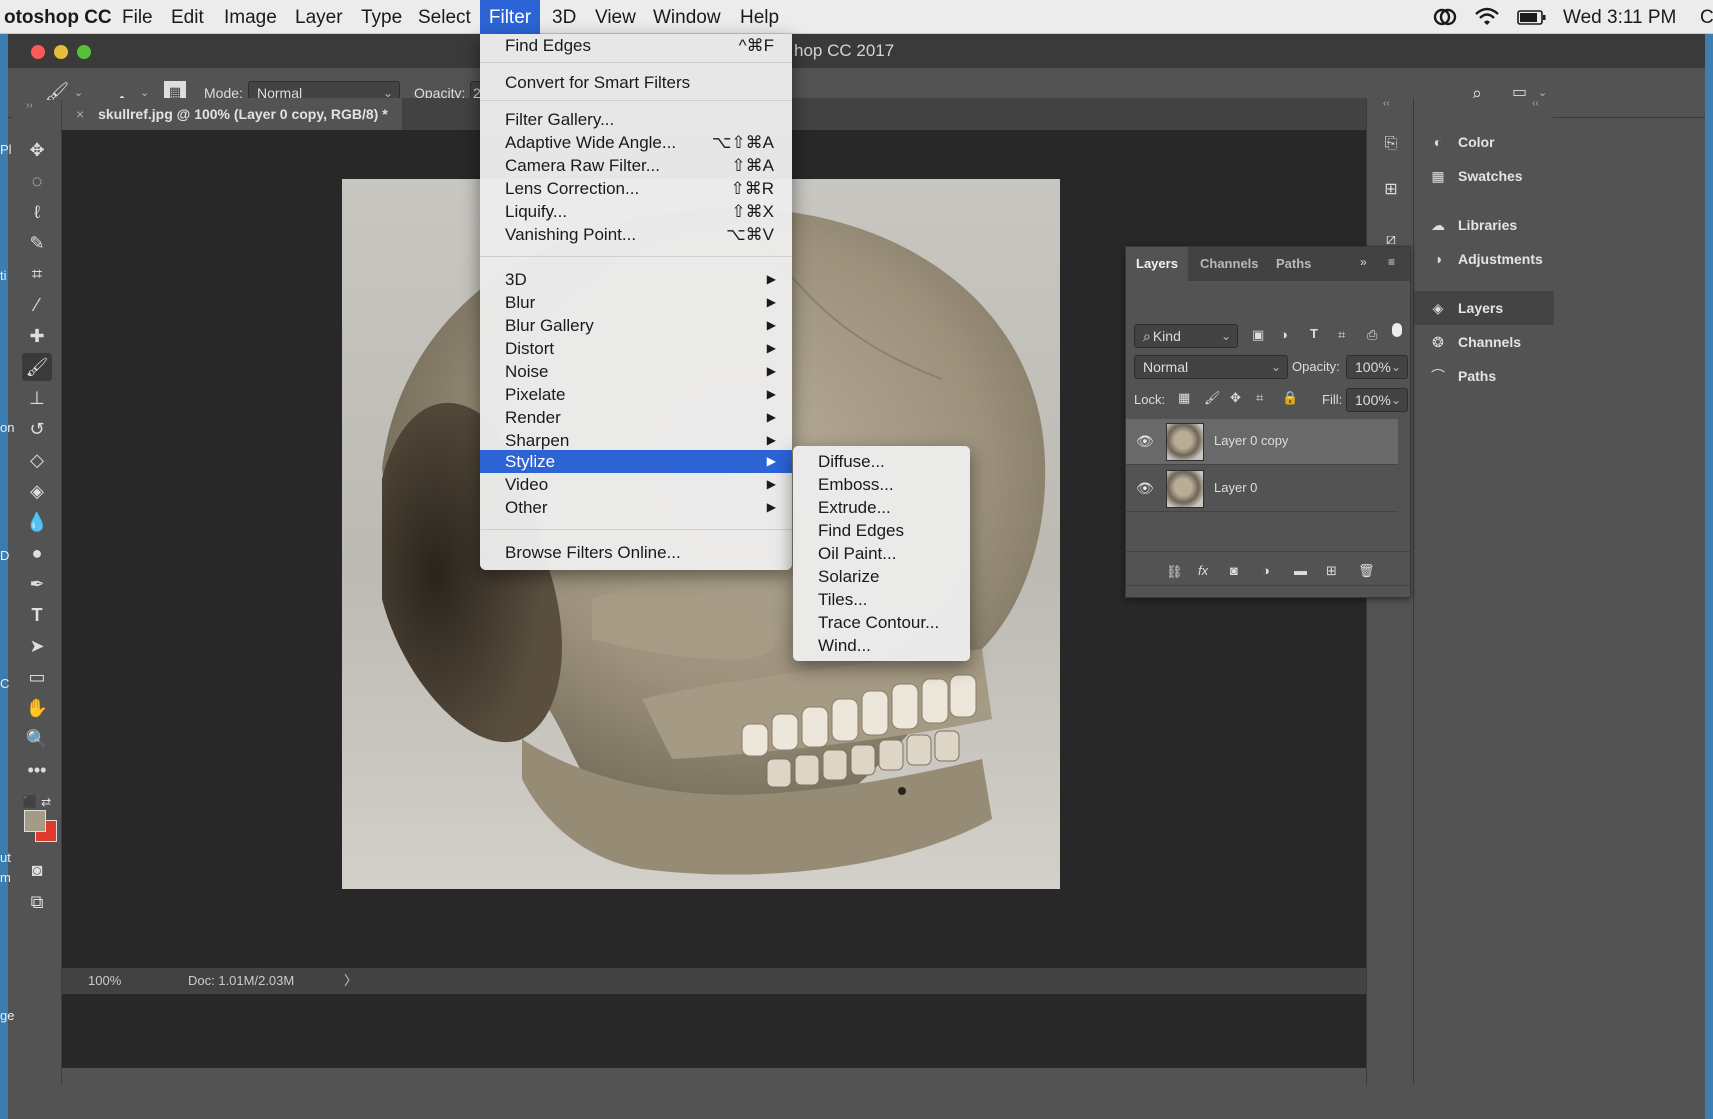 The image size is (1713, 1119). I want to click on marquee-tool-icon: ◌, so click(37, 181).